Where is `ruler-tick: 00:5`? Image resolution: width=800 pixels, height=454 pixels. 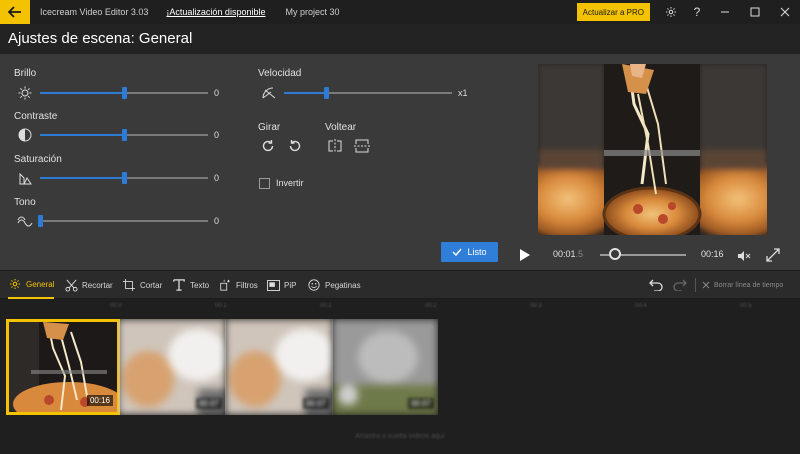
ruler-tick: 00:5 is located at coordinates (746, 306).